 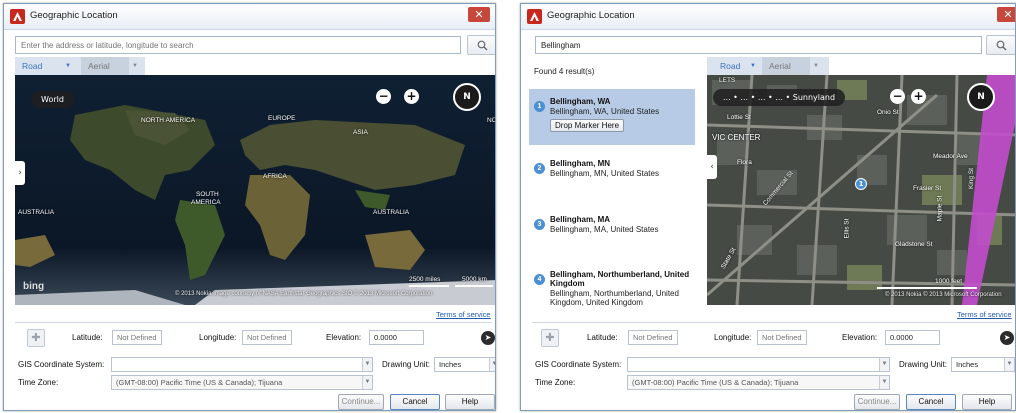 I want to click on drop-marker-button: Drop Marker Here, so click(x=587, y=125).